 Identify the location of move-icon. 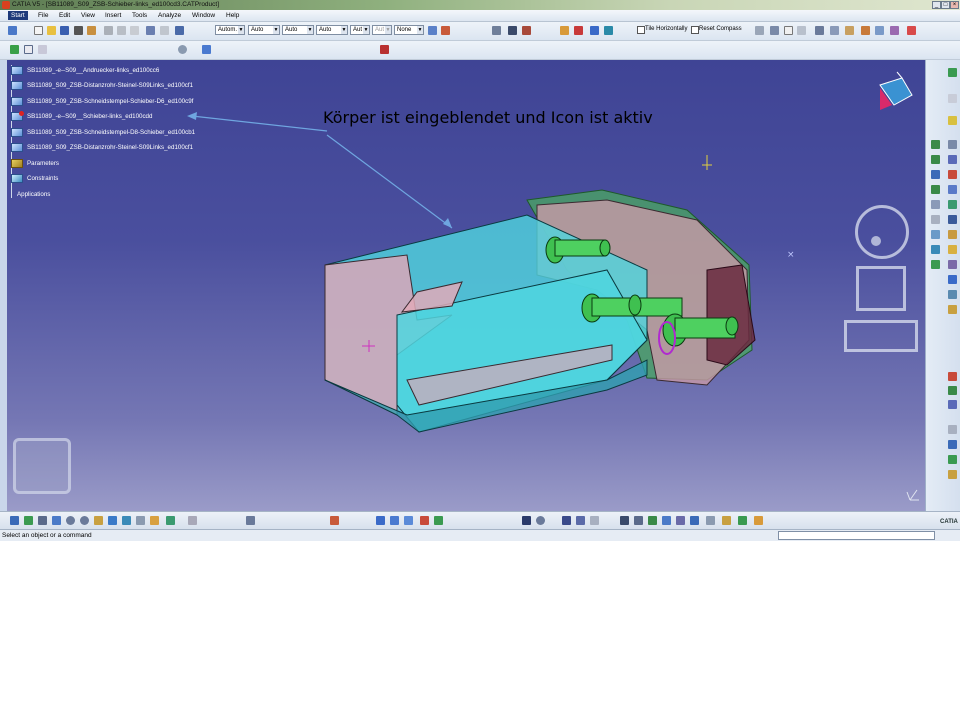
(496, 30).